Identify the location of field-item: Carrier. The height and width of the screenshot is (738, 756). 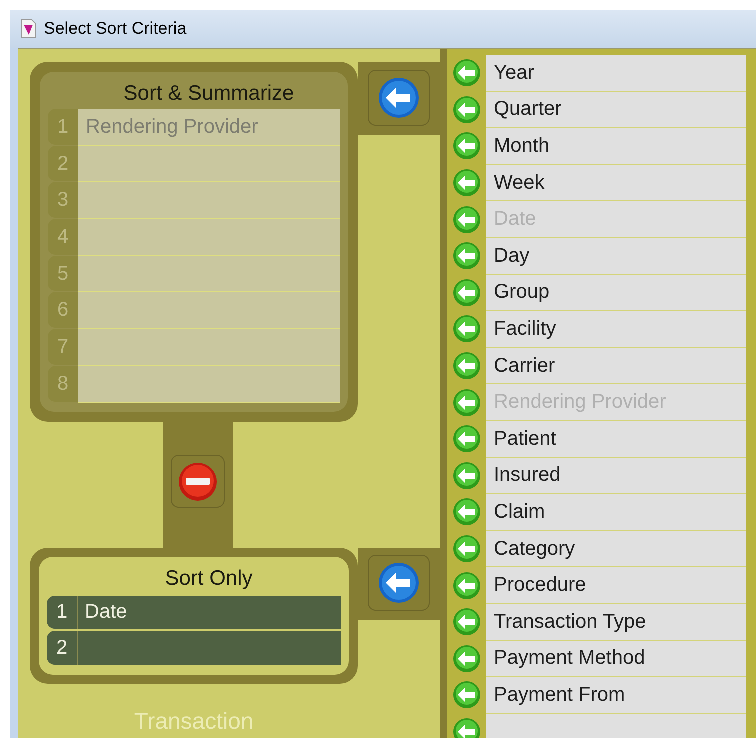
(616, 366).